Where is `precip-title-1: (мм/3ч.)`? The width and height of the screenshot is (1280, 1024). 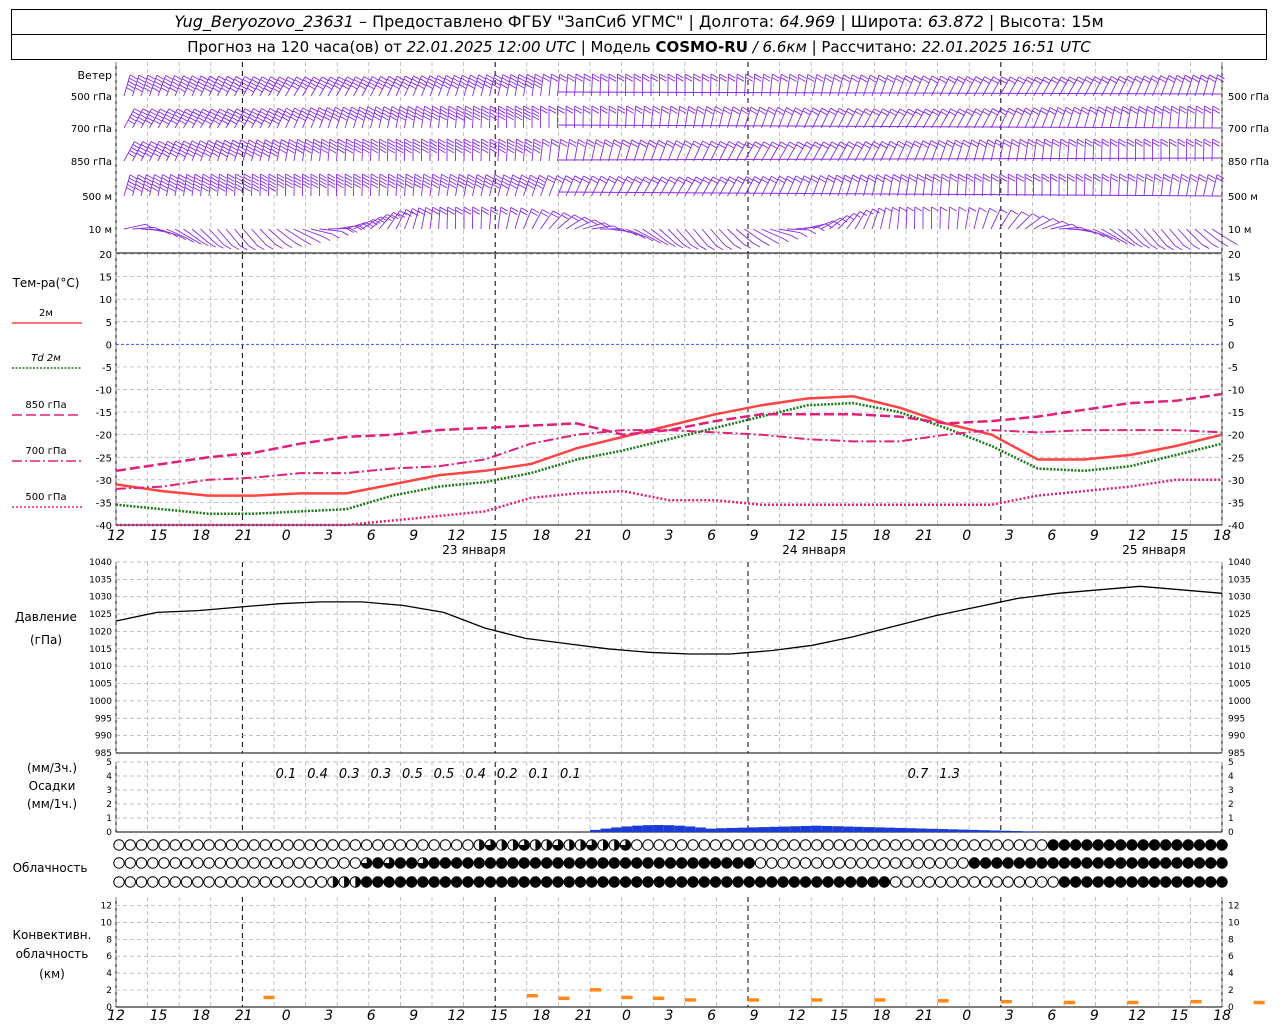 precip-title-1: (мм/3ч.) is located at coordinates (52, 768).